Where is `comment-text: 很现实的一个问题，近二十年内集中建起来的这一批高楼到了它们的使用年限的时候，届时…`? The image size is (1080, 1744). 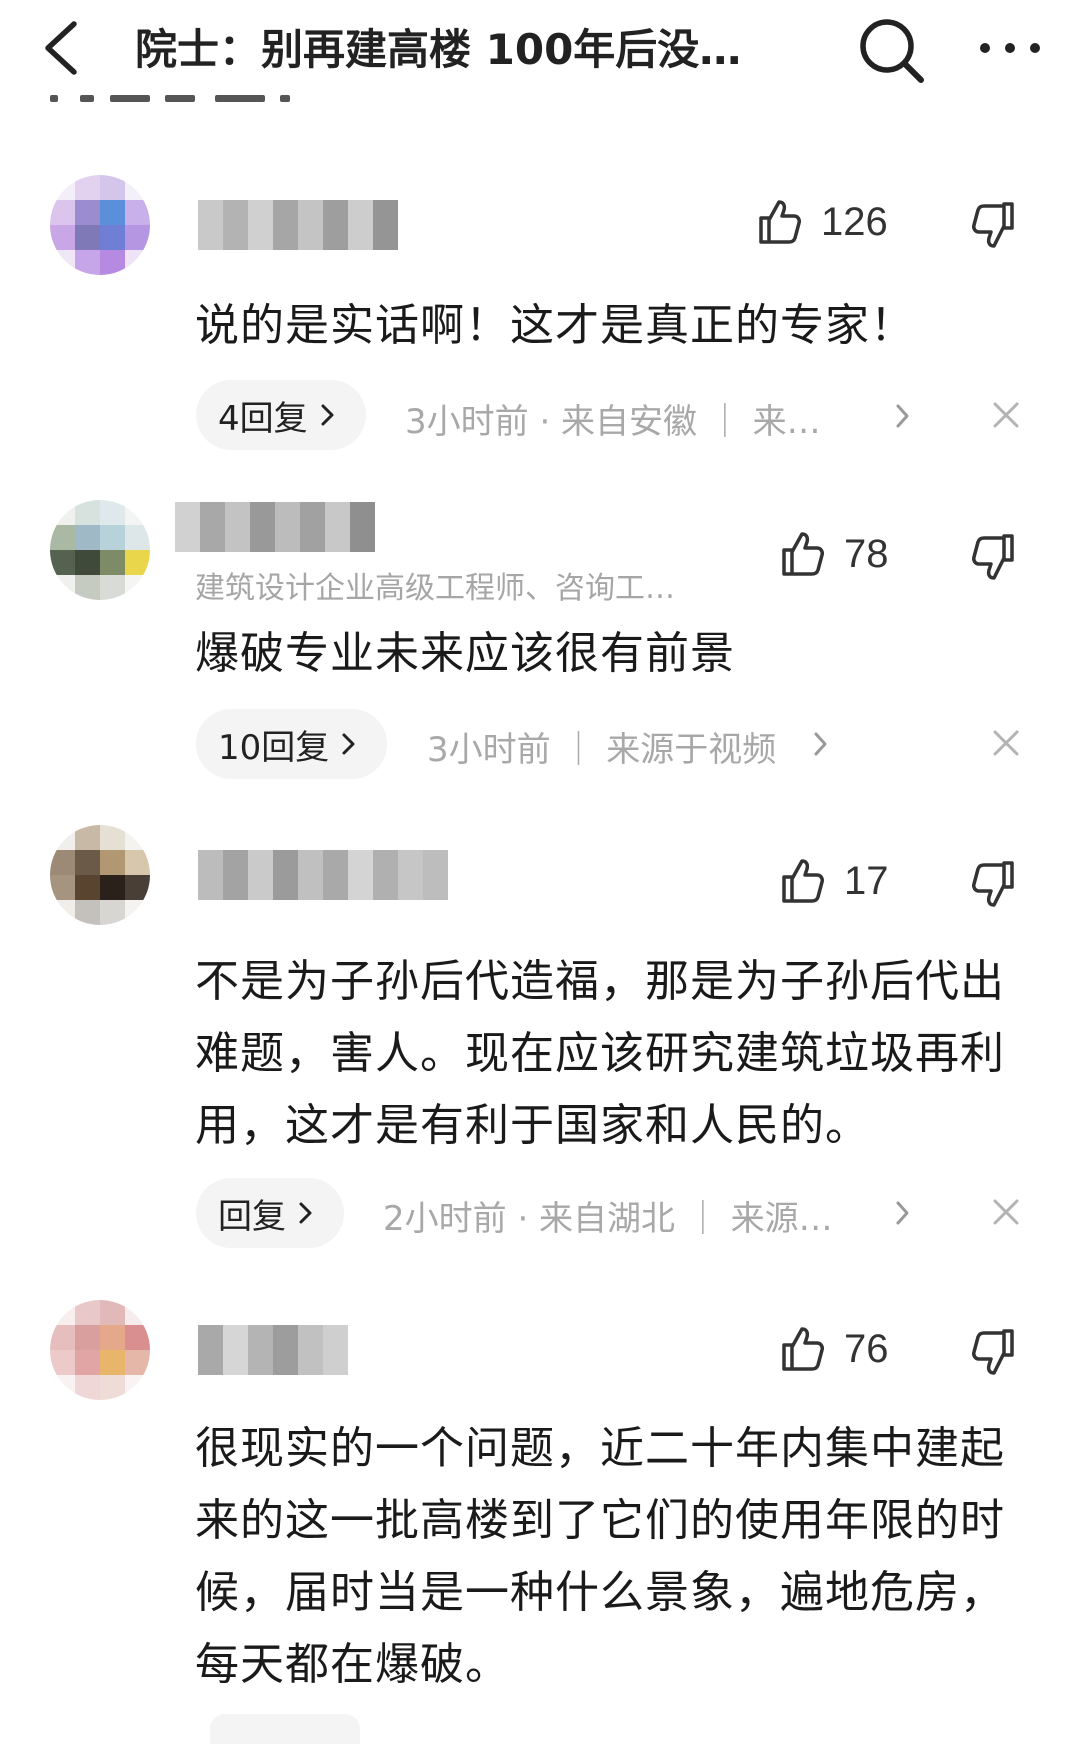
comment-text: 很现实的一个问题，近二十年内集中建起来的这一批高楼到了它们的使用年限的时候，届时… is located at coordinates (600, 1556).